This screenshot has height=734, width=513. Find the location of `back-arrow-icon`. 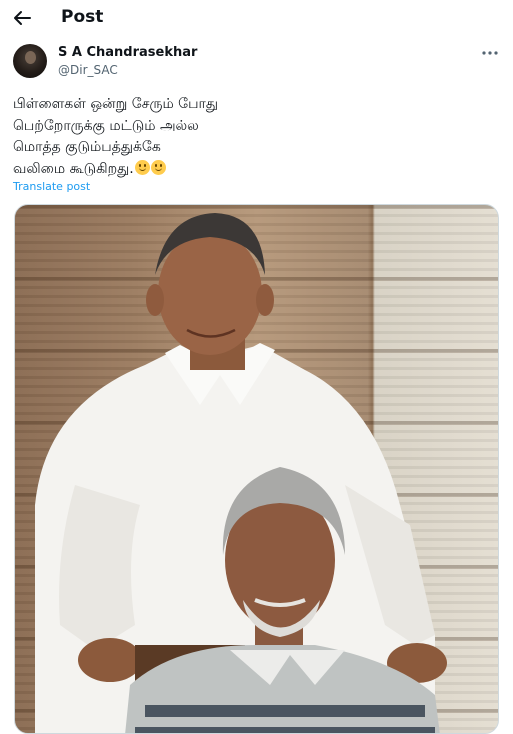

back-arrow-icon is located at coordinates (22, 18).